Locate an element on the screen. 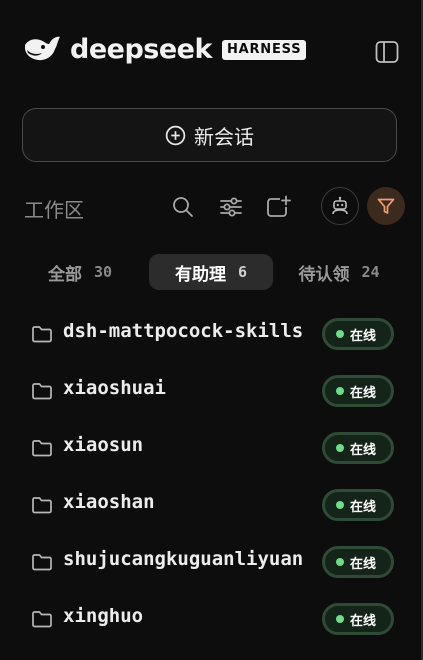  tab-pending-claim: 待认领 24 is located at coordinates (339, 272).